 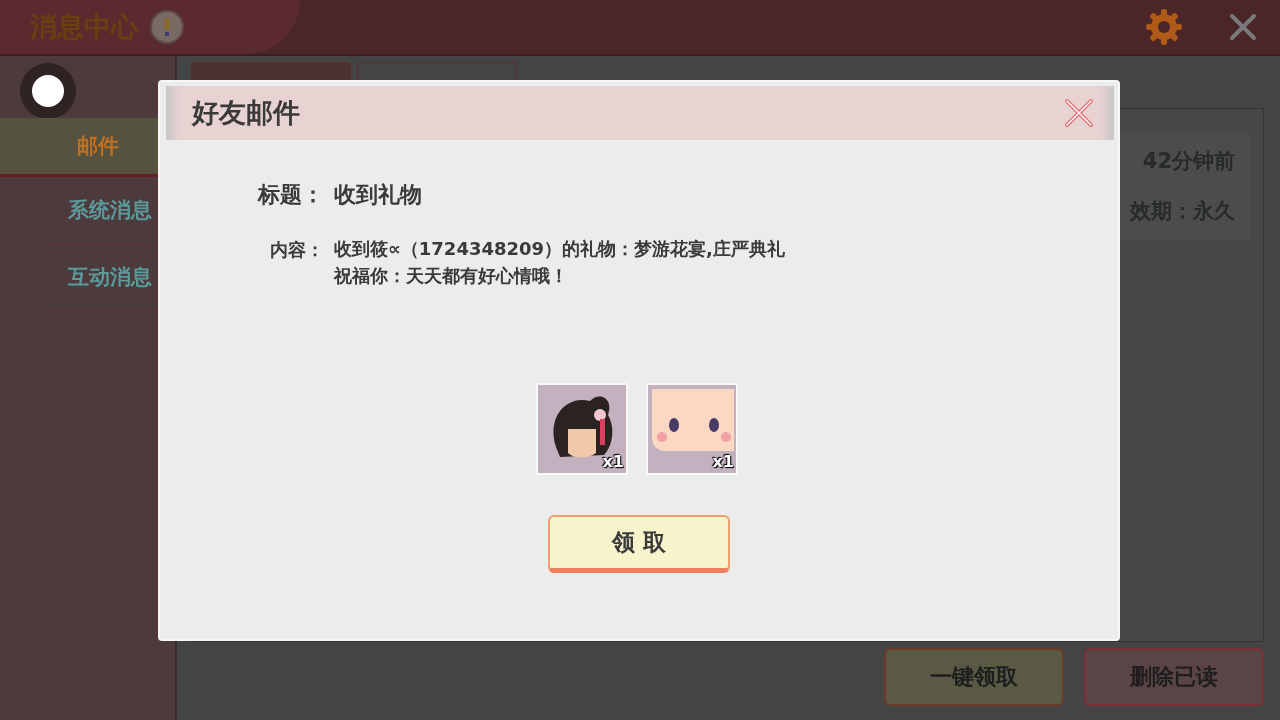 What do you see at coordinates (974, 677) in the screenshot?
I see `claim-all-button: 一键领取` at bounding box center [974, 677].